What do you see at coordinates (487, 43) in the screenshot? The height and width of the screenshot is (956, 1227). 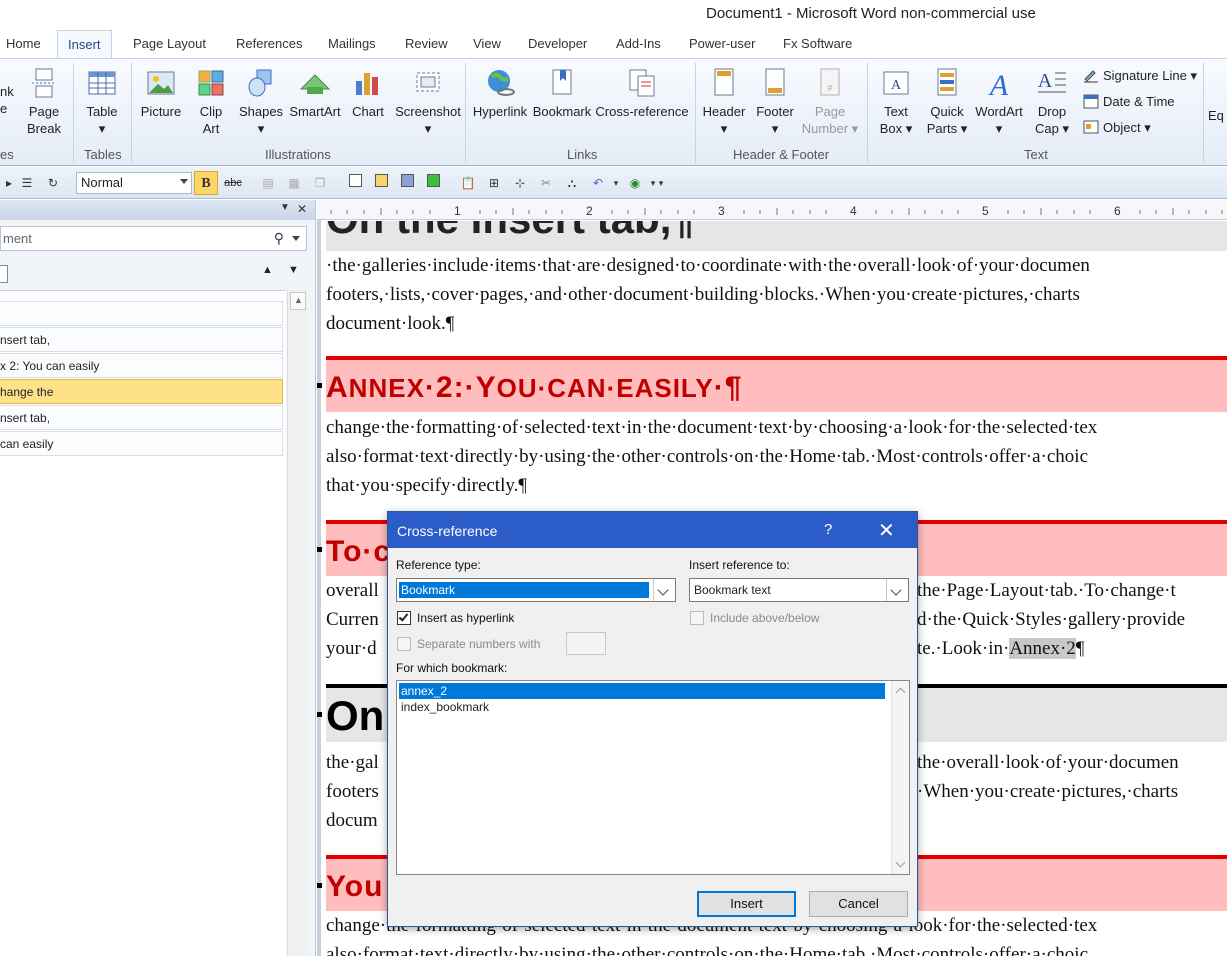 I see `tab-view: View` at bounding box center [487, 43].